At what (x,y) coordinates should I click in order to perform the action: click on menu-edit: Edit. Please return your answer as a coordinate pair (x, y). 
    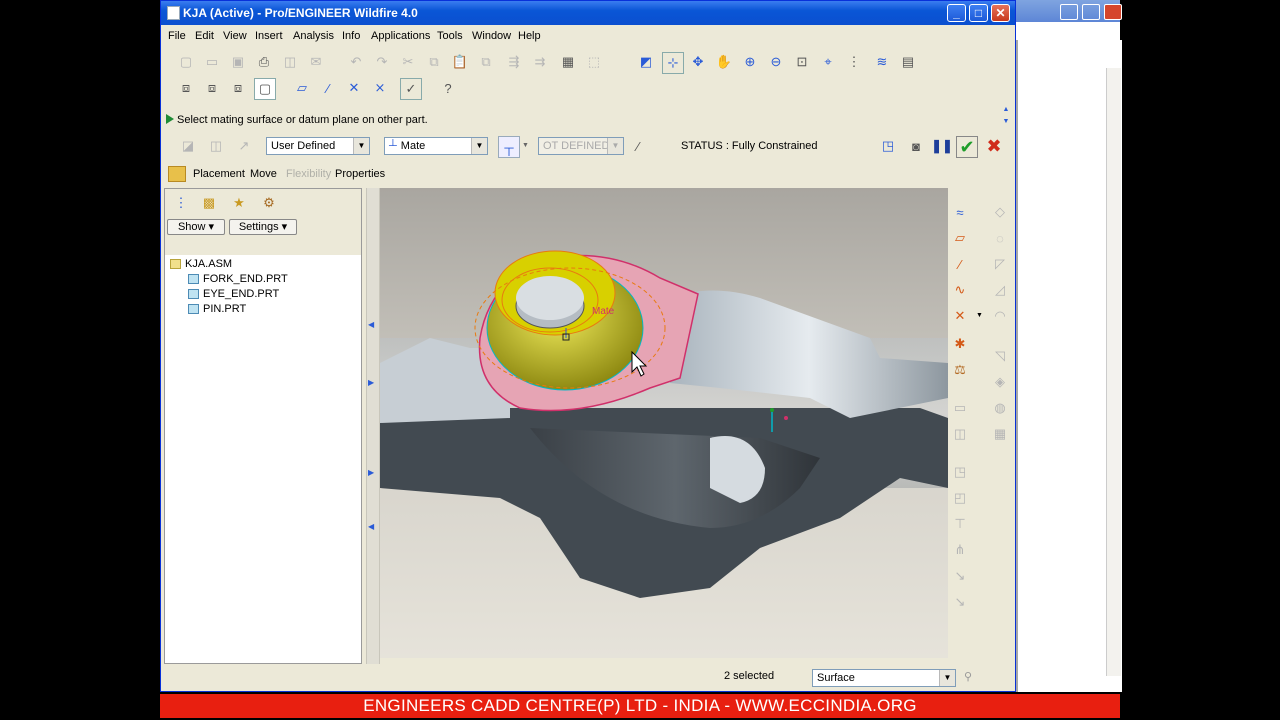
    Looking at the image, I should click on (204, 36).